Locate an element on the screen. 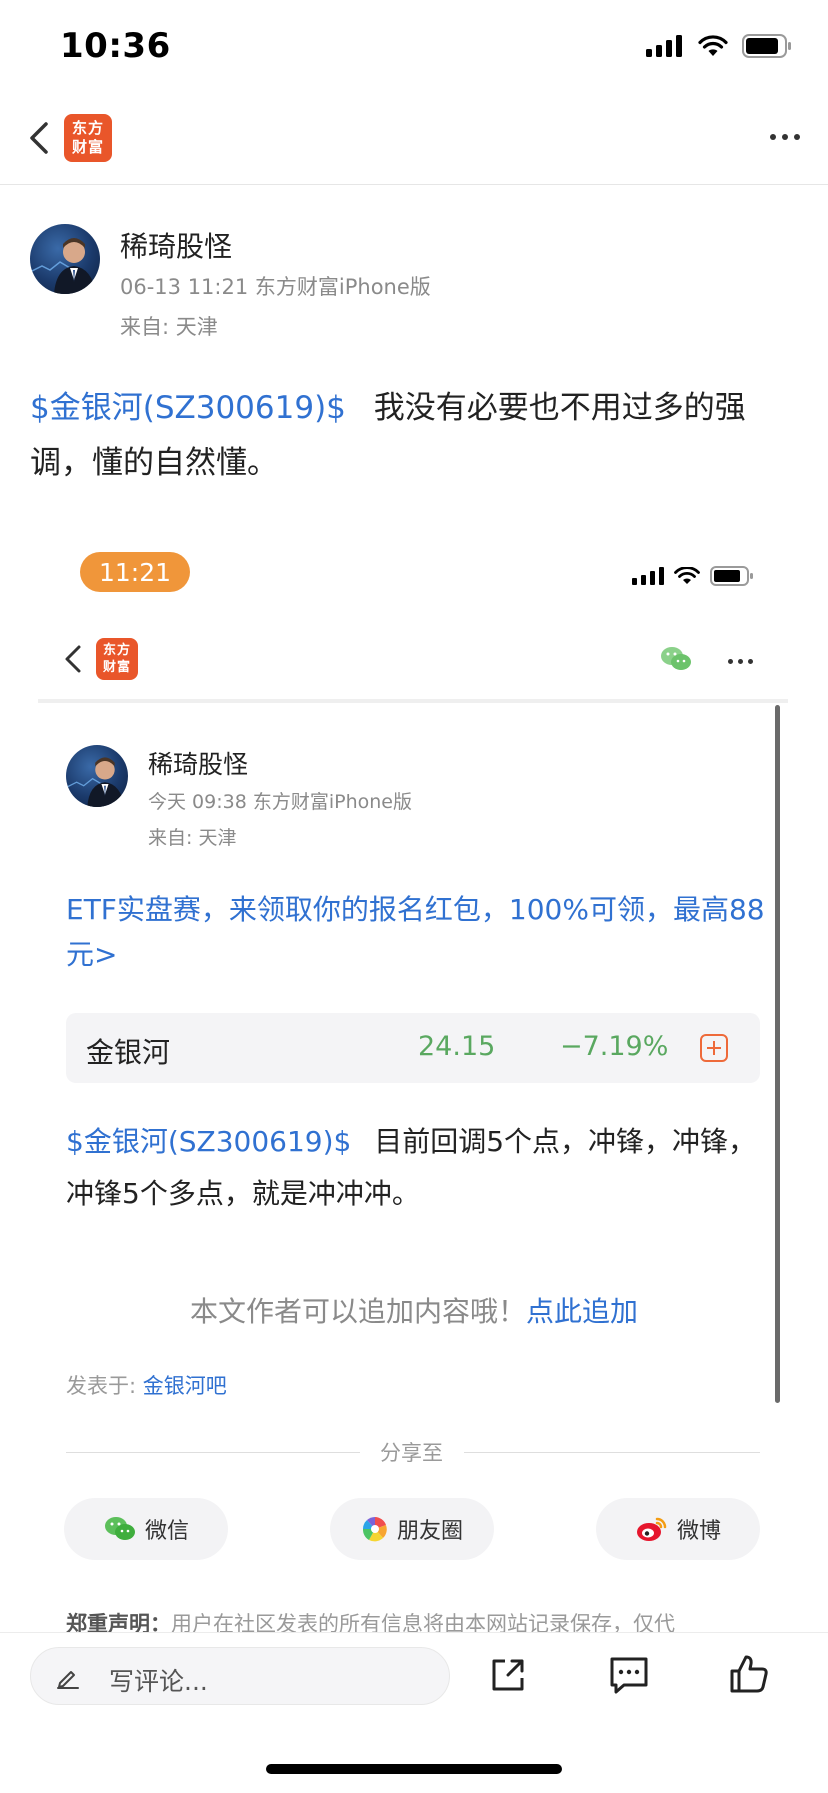 The height and width of the screenshot is (1793, 828). post-location: 来自: 天津 is located at coordinates (169, 327).